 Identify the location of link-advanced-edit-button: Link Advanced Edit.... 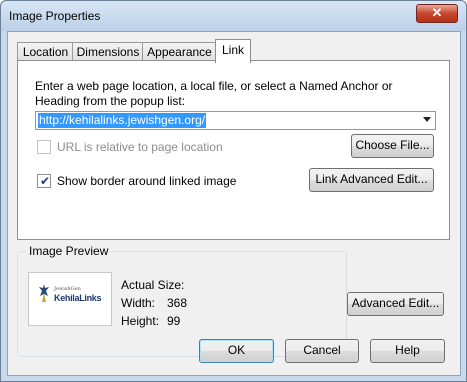
(371, 180).